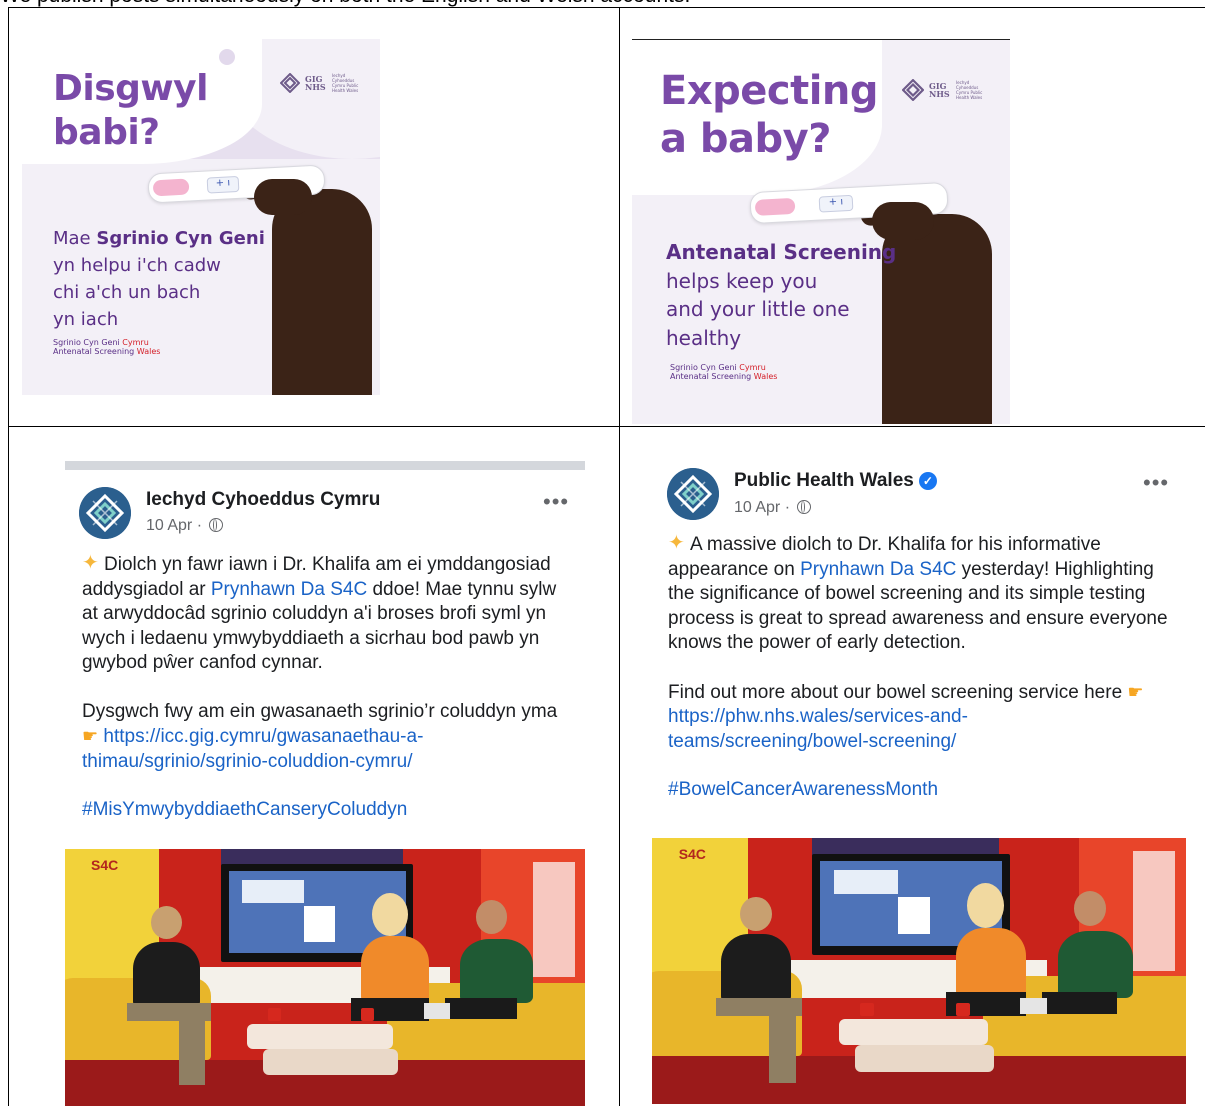 This screenshot has height=1106, width=1205. What do you see at coordinates (606, 426) in the screenshot?
I see `table-divider-horizontal` at bounding box center [606, 426].